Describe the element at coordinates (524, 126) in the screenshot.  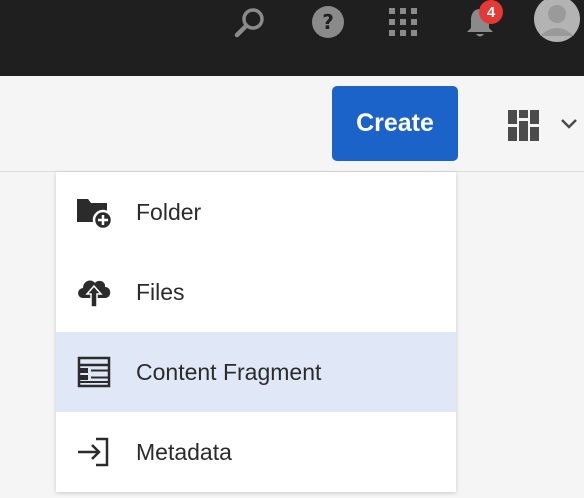
I see `view-switch-icon` at that location.